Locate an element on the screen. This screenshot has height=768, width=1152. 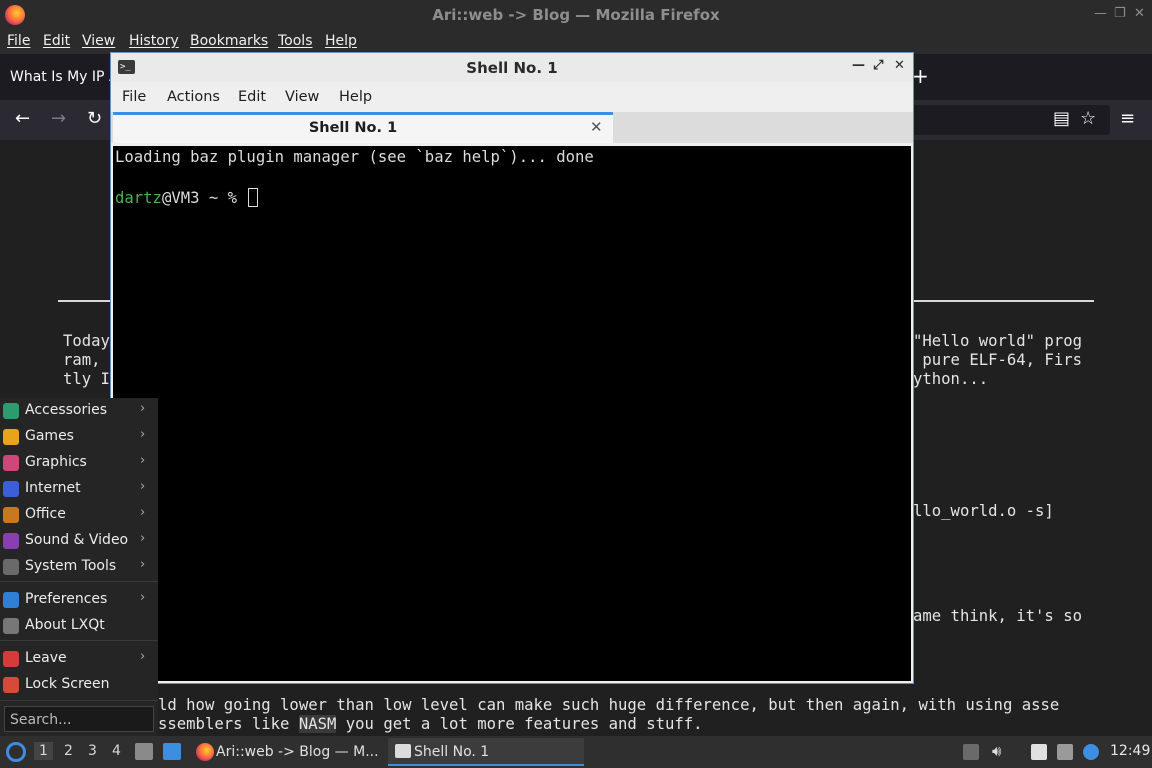
menu-item-label: Preferences is located at coordinates (66, 599).